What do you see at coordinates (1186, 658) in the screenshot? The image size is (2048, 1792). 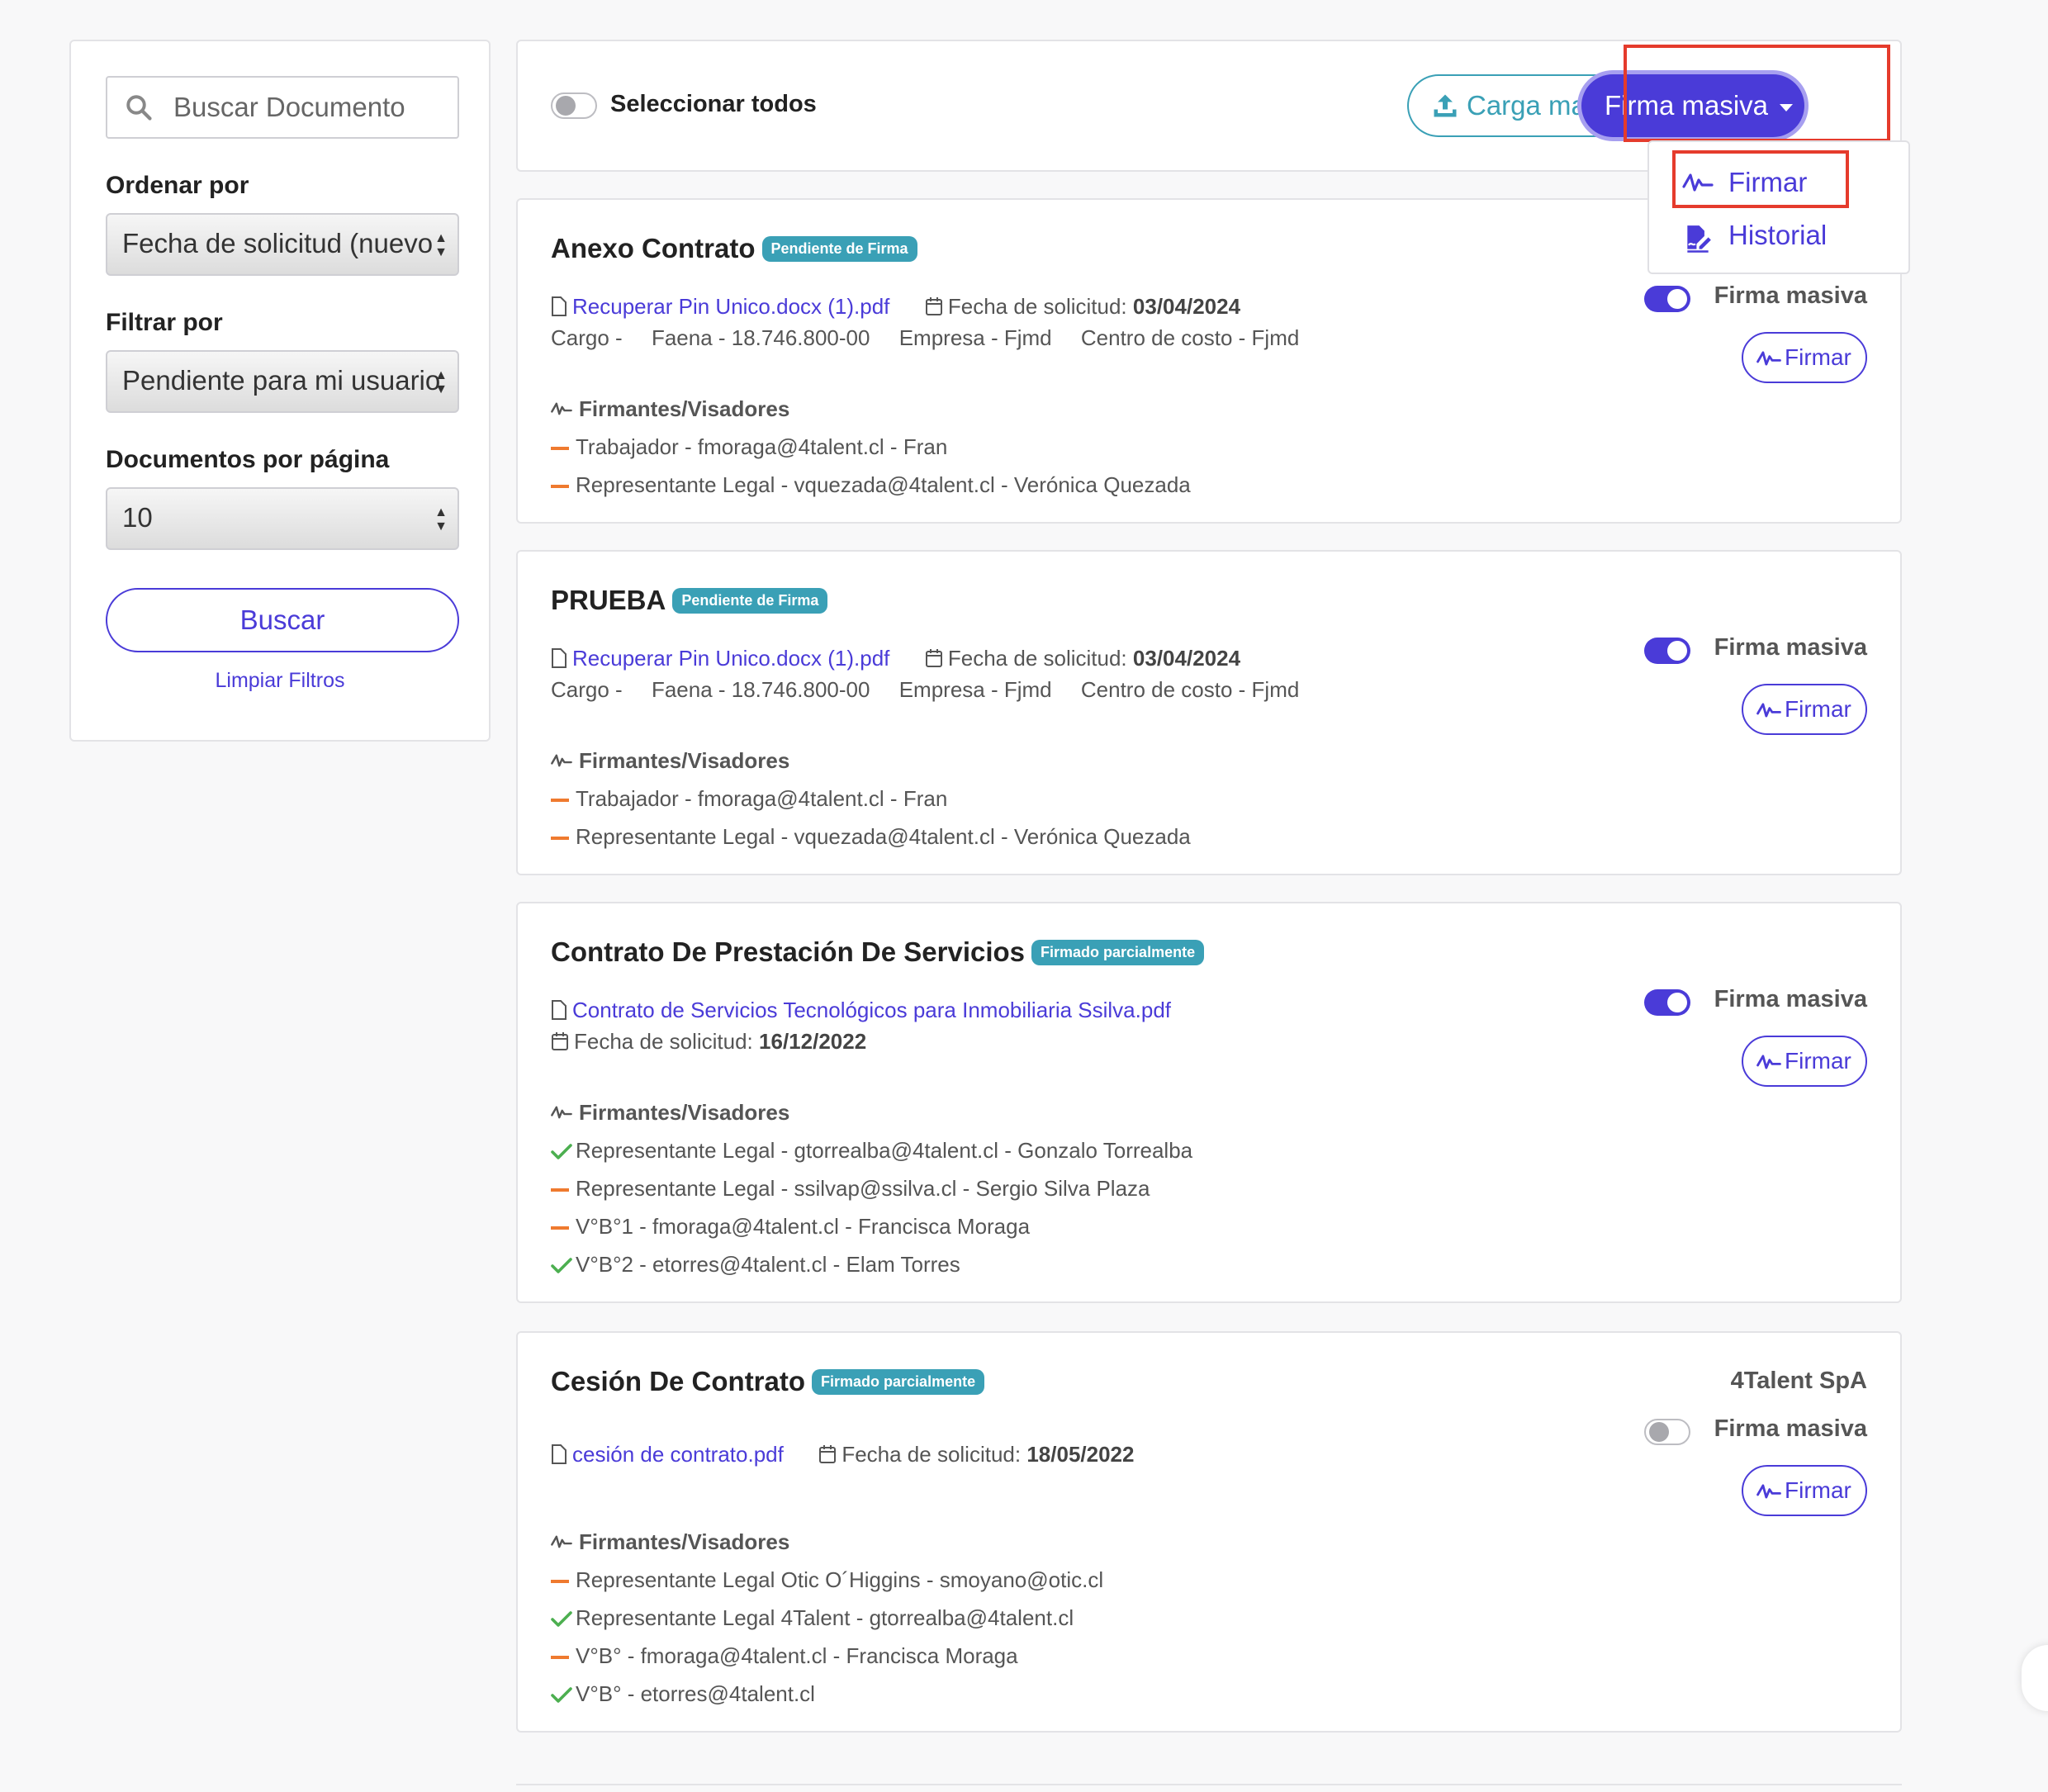 I see `request-date-value: 03/04/2024` at bounding box center [1186, 658].